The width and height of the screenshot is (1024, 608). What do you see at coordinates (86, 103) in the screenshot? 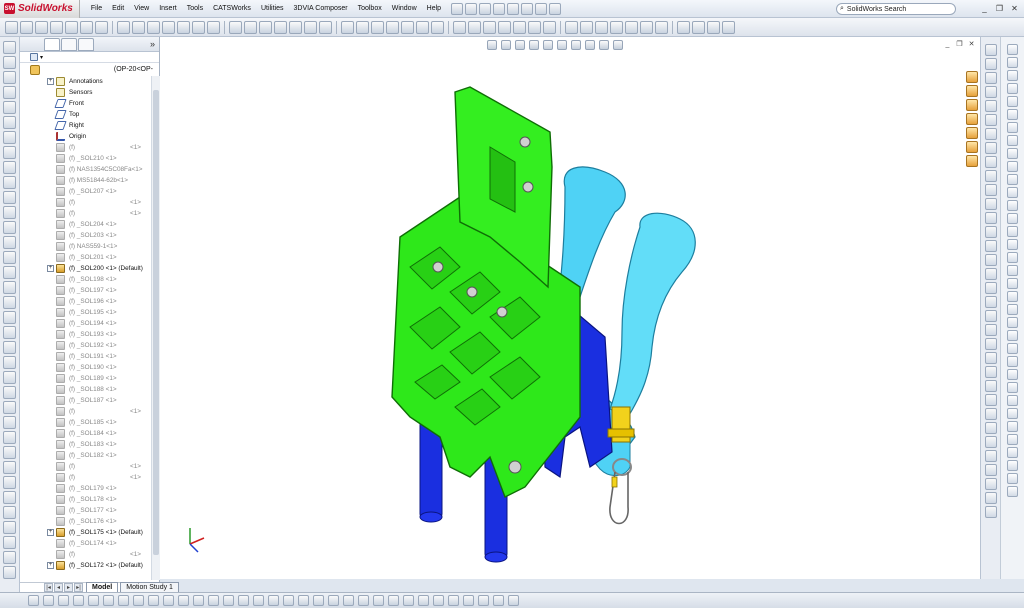
I see `tree-item: Front` at bounding box center [86, 103].